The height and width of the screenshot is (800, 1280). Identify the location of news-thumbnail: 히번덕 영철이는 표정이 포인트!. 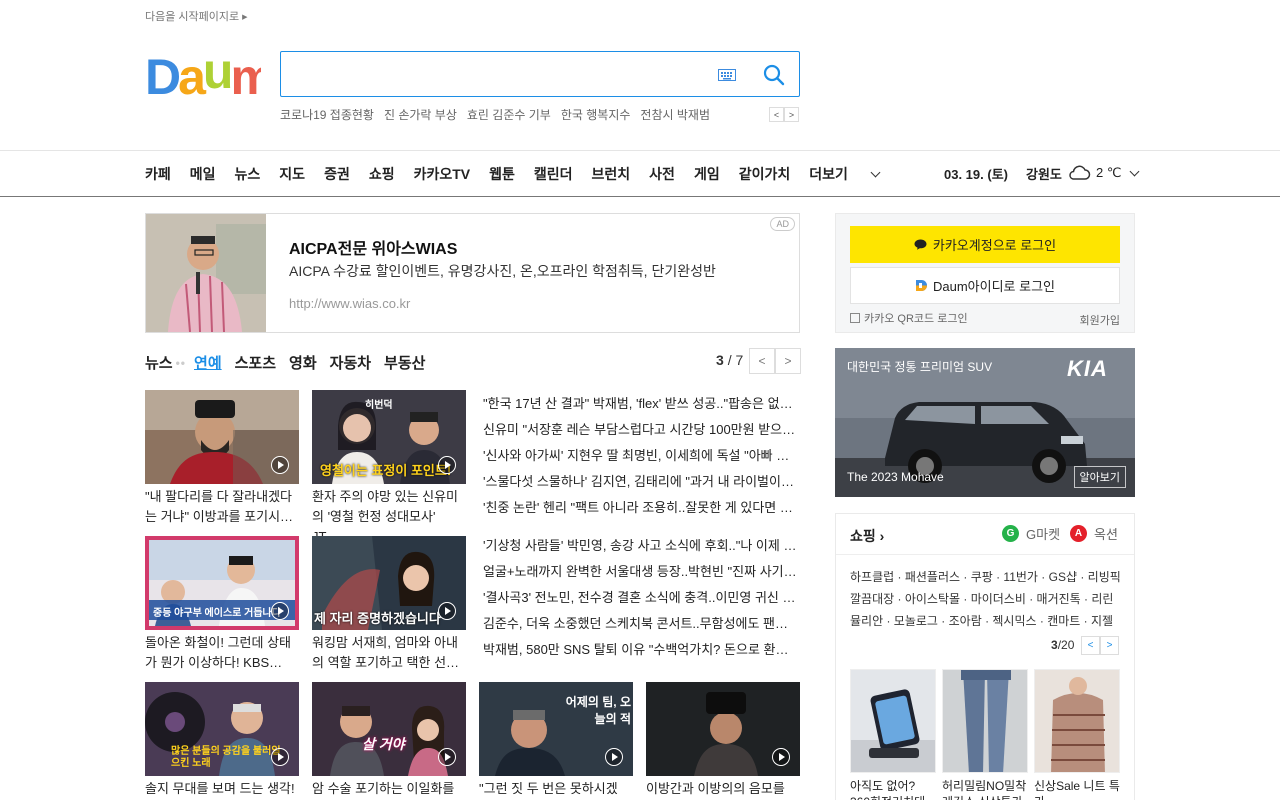
(389, 437).